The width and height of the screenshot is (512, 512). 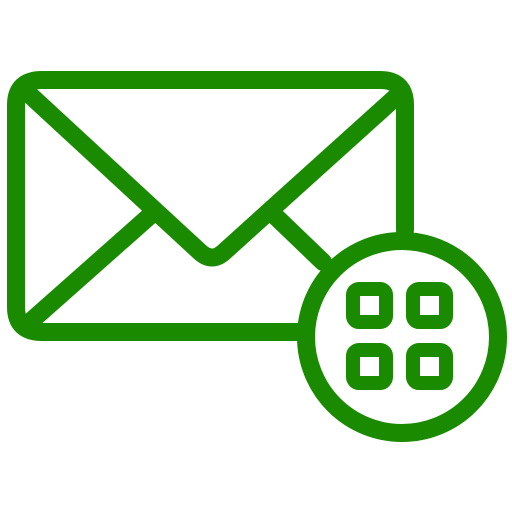 What do you see at coordinates (91, 267) in the screenshot?
I see `envelope-fold-left` at bounding box center [91, 267].